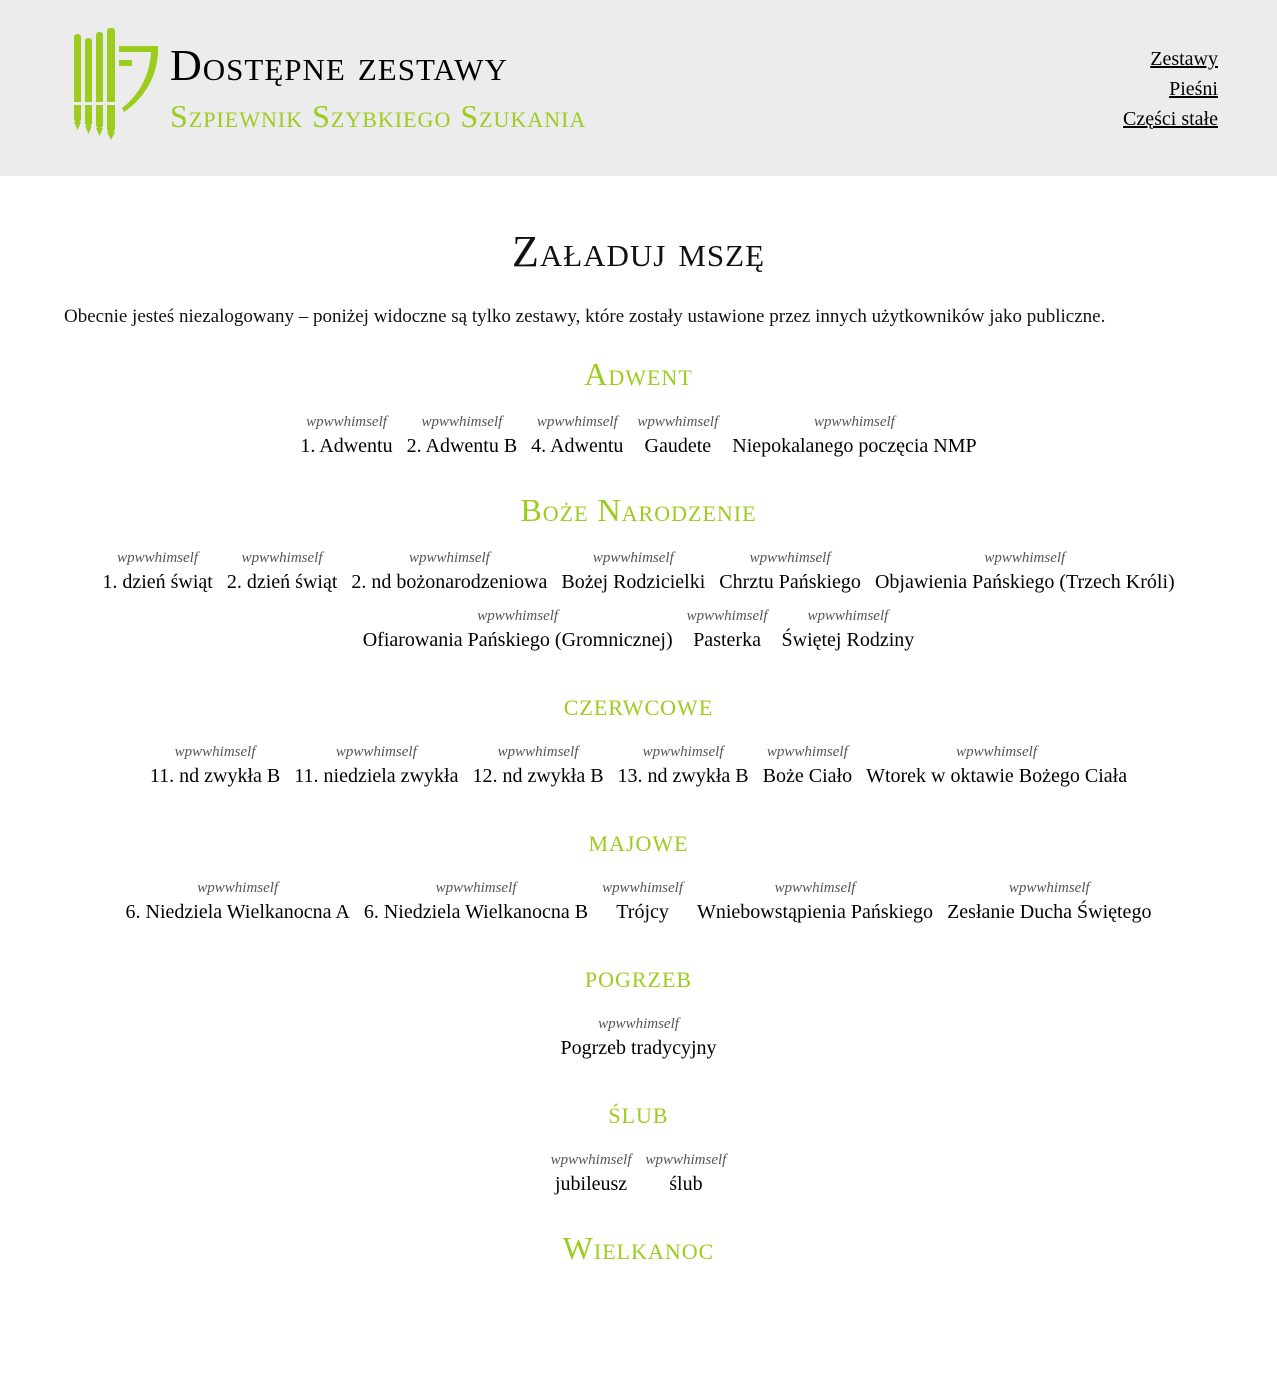 The image size is (1277, 1397). Describe the element at coordinates (1025, 582) in the screenshot. I see `set-name-link: Objawienia Pańskiego (Trzech Króli)` at that location.